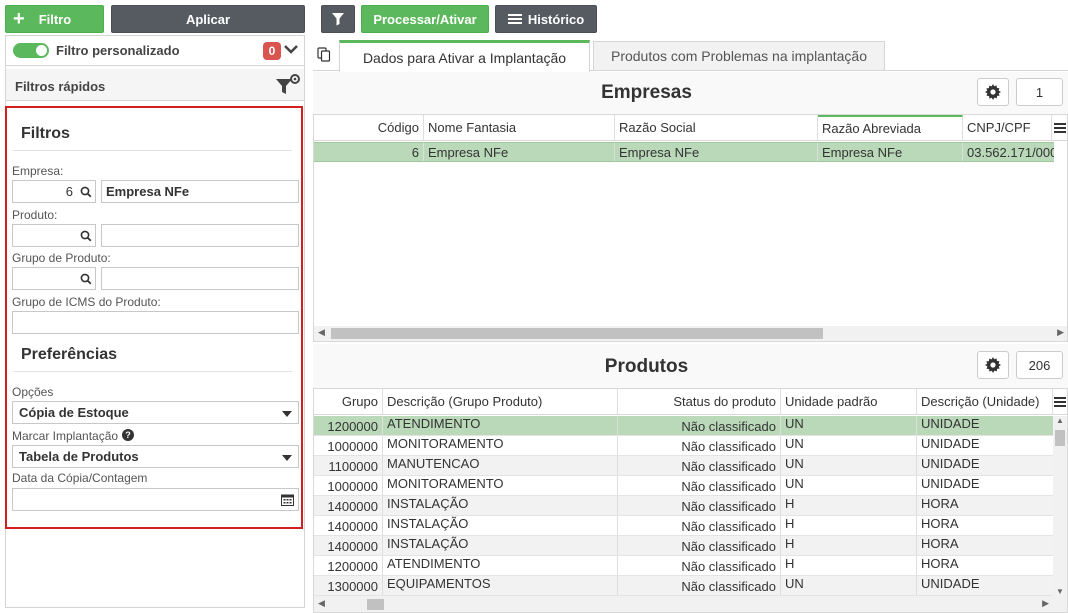 The height and width of the screenshot is (613, 1068). Describe the element at coordinates (80, 478) in the screenshot. I see `data-copia-label: Data da Cópia/Contagem` at that location.